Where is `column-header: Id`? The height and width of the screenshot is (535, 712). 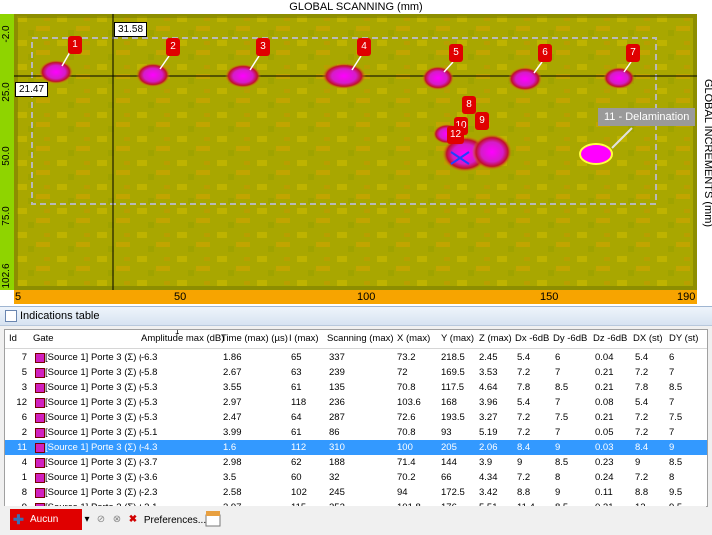 column-header: Id is located at coordinates (13, 339).